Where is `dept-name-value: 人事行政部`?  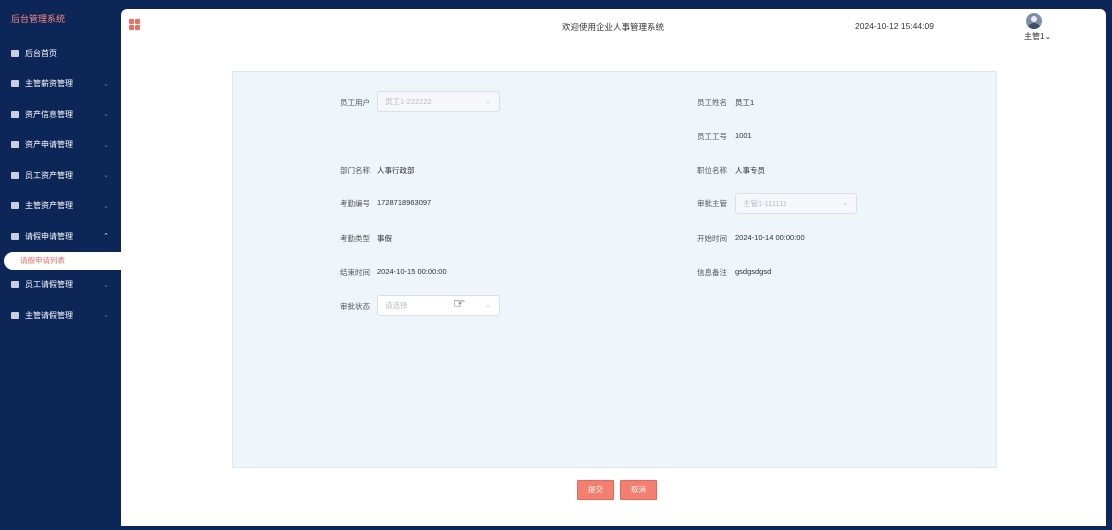 dept-name-value: 人事行政部 is located at coordinates (396, 170).